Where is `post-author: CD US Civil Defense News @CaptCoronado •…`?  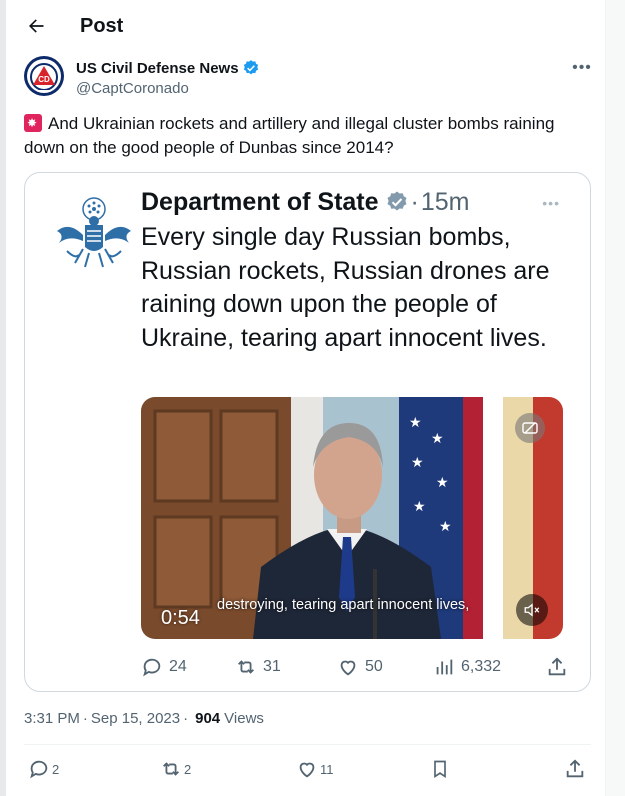
post-author: CD US Civil Defense News @CaptCoronado •… is located at coordinates (309, 80).